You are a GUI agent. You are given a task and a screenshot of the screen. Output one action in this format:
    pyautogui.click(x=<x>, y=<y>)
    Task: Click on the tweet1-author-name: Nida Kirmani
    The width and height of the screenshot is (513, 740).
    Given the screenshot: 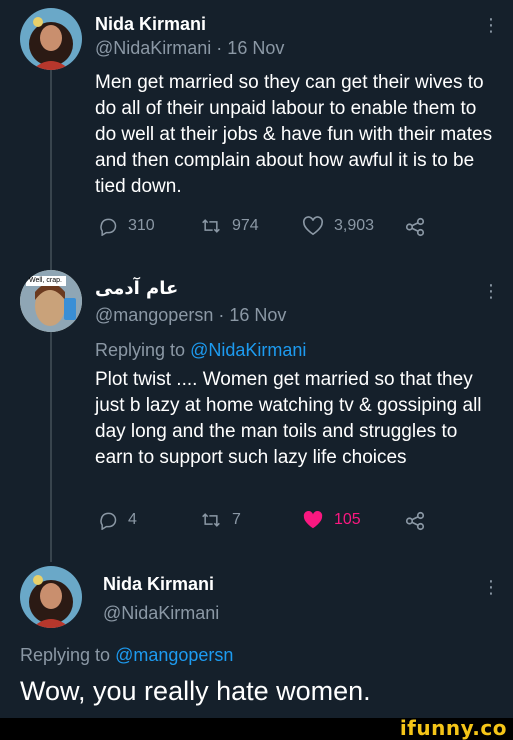 What is the action you would take?
    pyautogui.click(x=150, y=24)
    